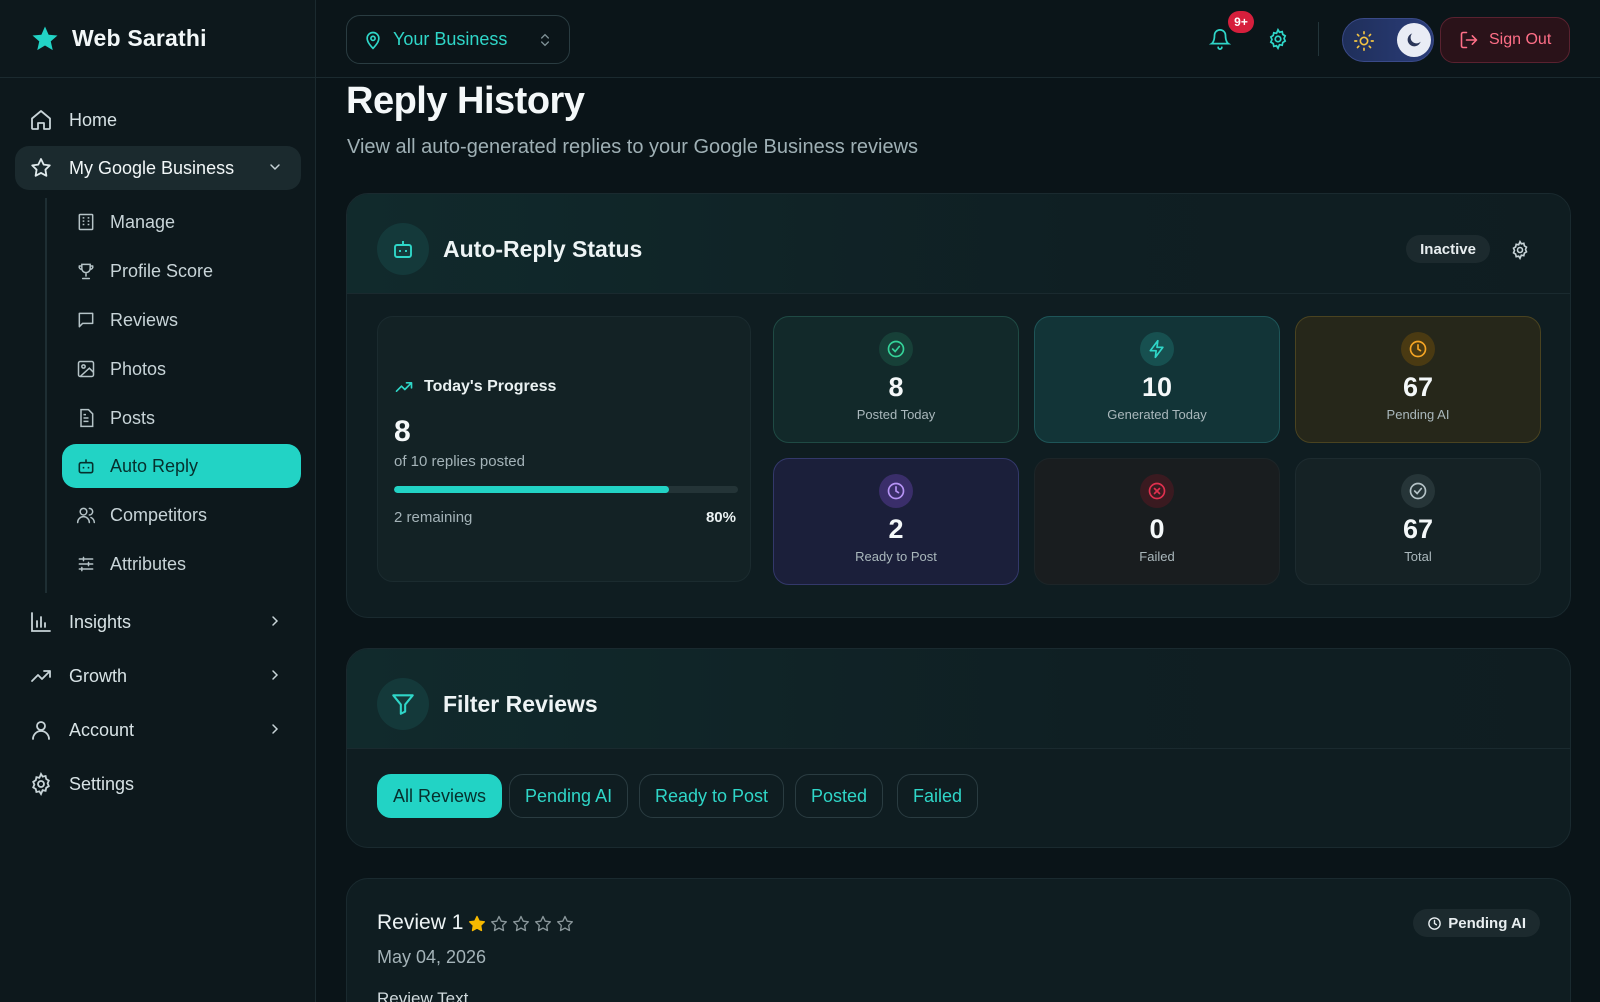 The image size is (1600, 1002). Describe the element at coordinates (133, 417) in the screenshot. I see `sidebar-item-label: Posts` at that location.